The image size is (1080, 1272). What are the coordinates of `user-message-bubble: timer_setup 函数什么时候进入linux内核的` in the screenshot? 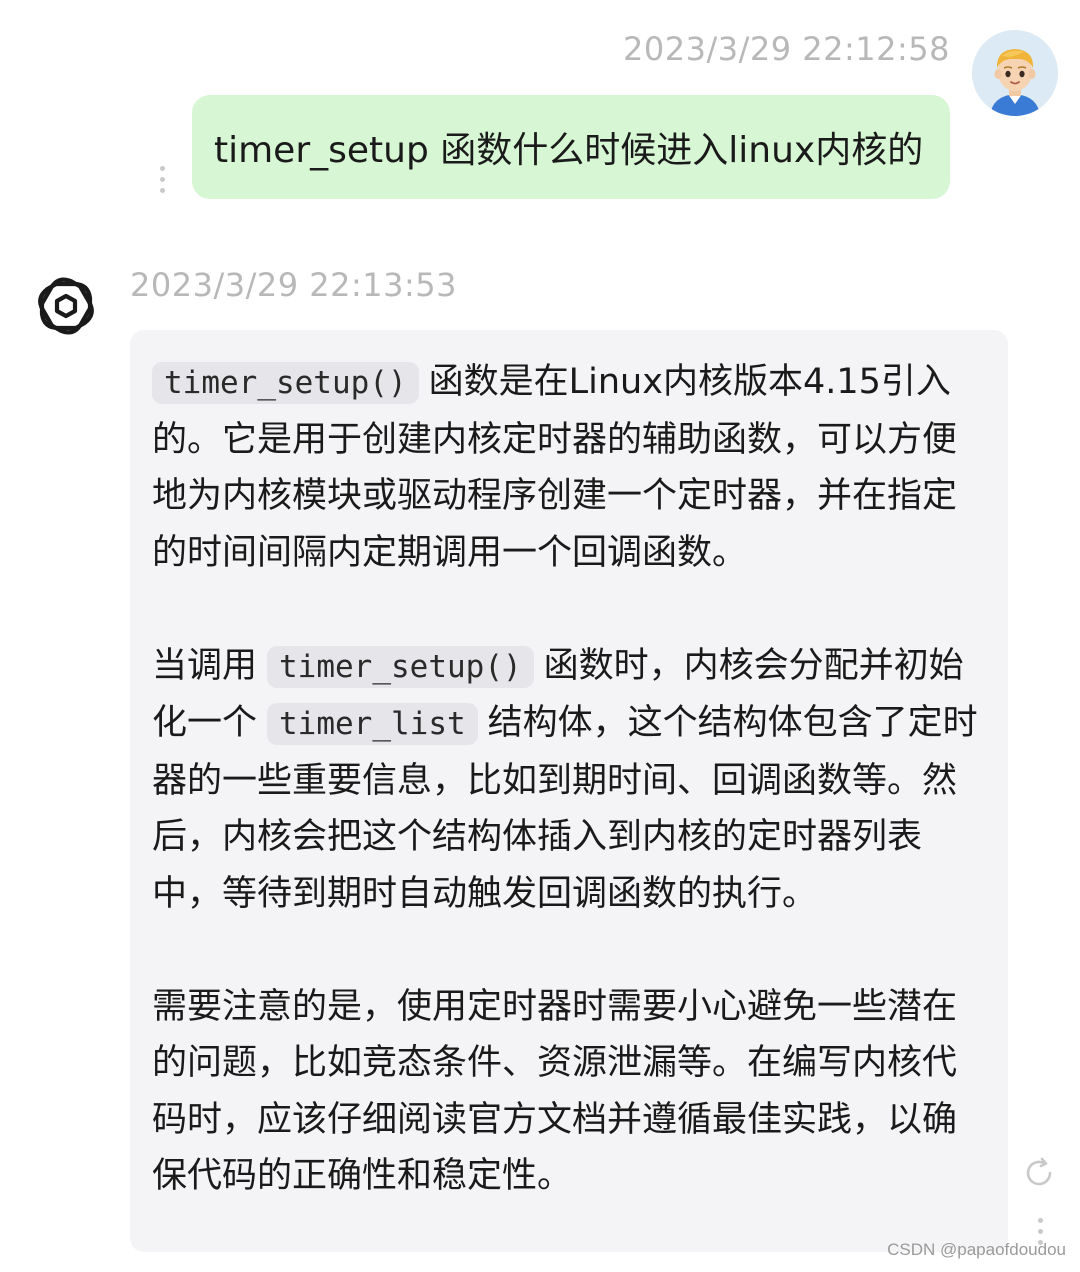 It's located at (571, 147).